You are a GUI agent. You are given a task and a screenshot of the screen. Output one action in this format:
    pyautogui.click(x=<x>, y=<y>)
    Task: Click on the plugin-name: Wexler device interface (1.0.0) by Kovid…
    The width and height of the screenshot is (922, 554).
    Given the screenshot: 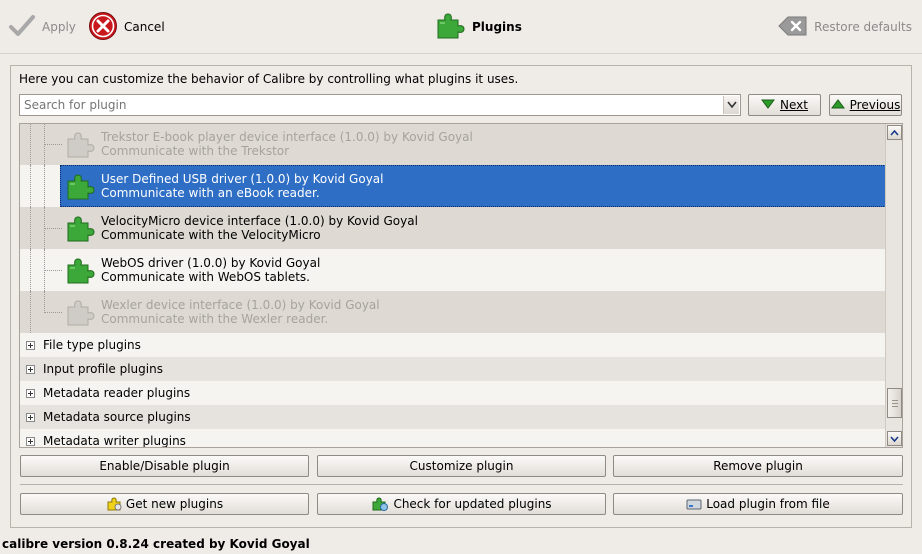 What is the action you would take?
    pyautogui.click(x=240, y=305)
    